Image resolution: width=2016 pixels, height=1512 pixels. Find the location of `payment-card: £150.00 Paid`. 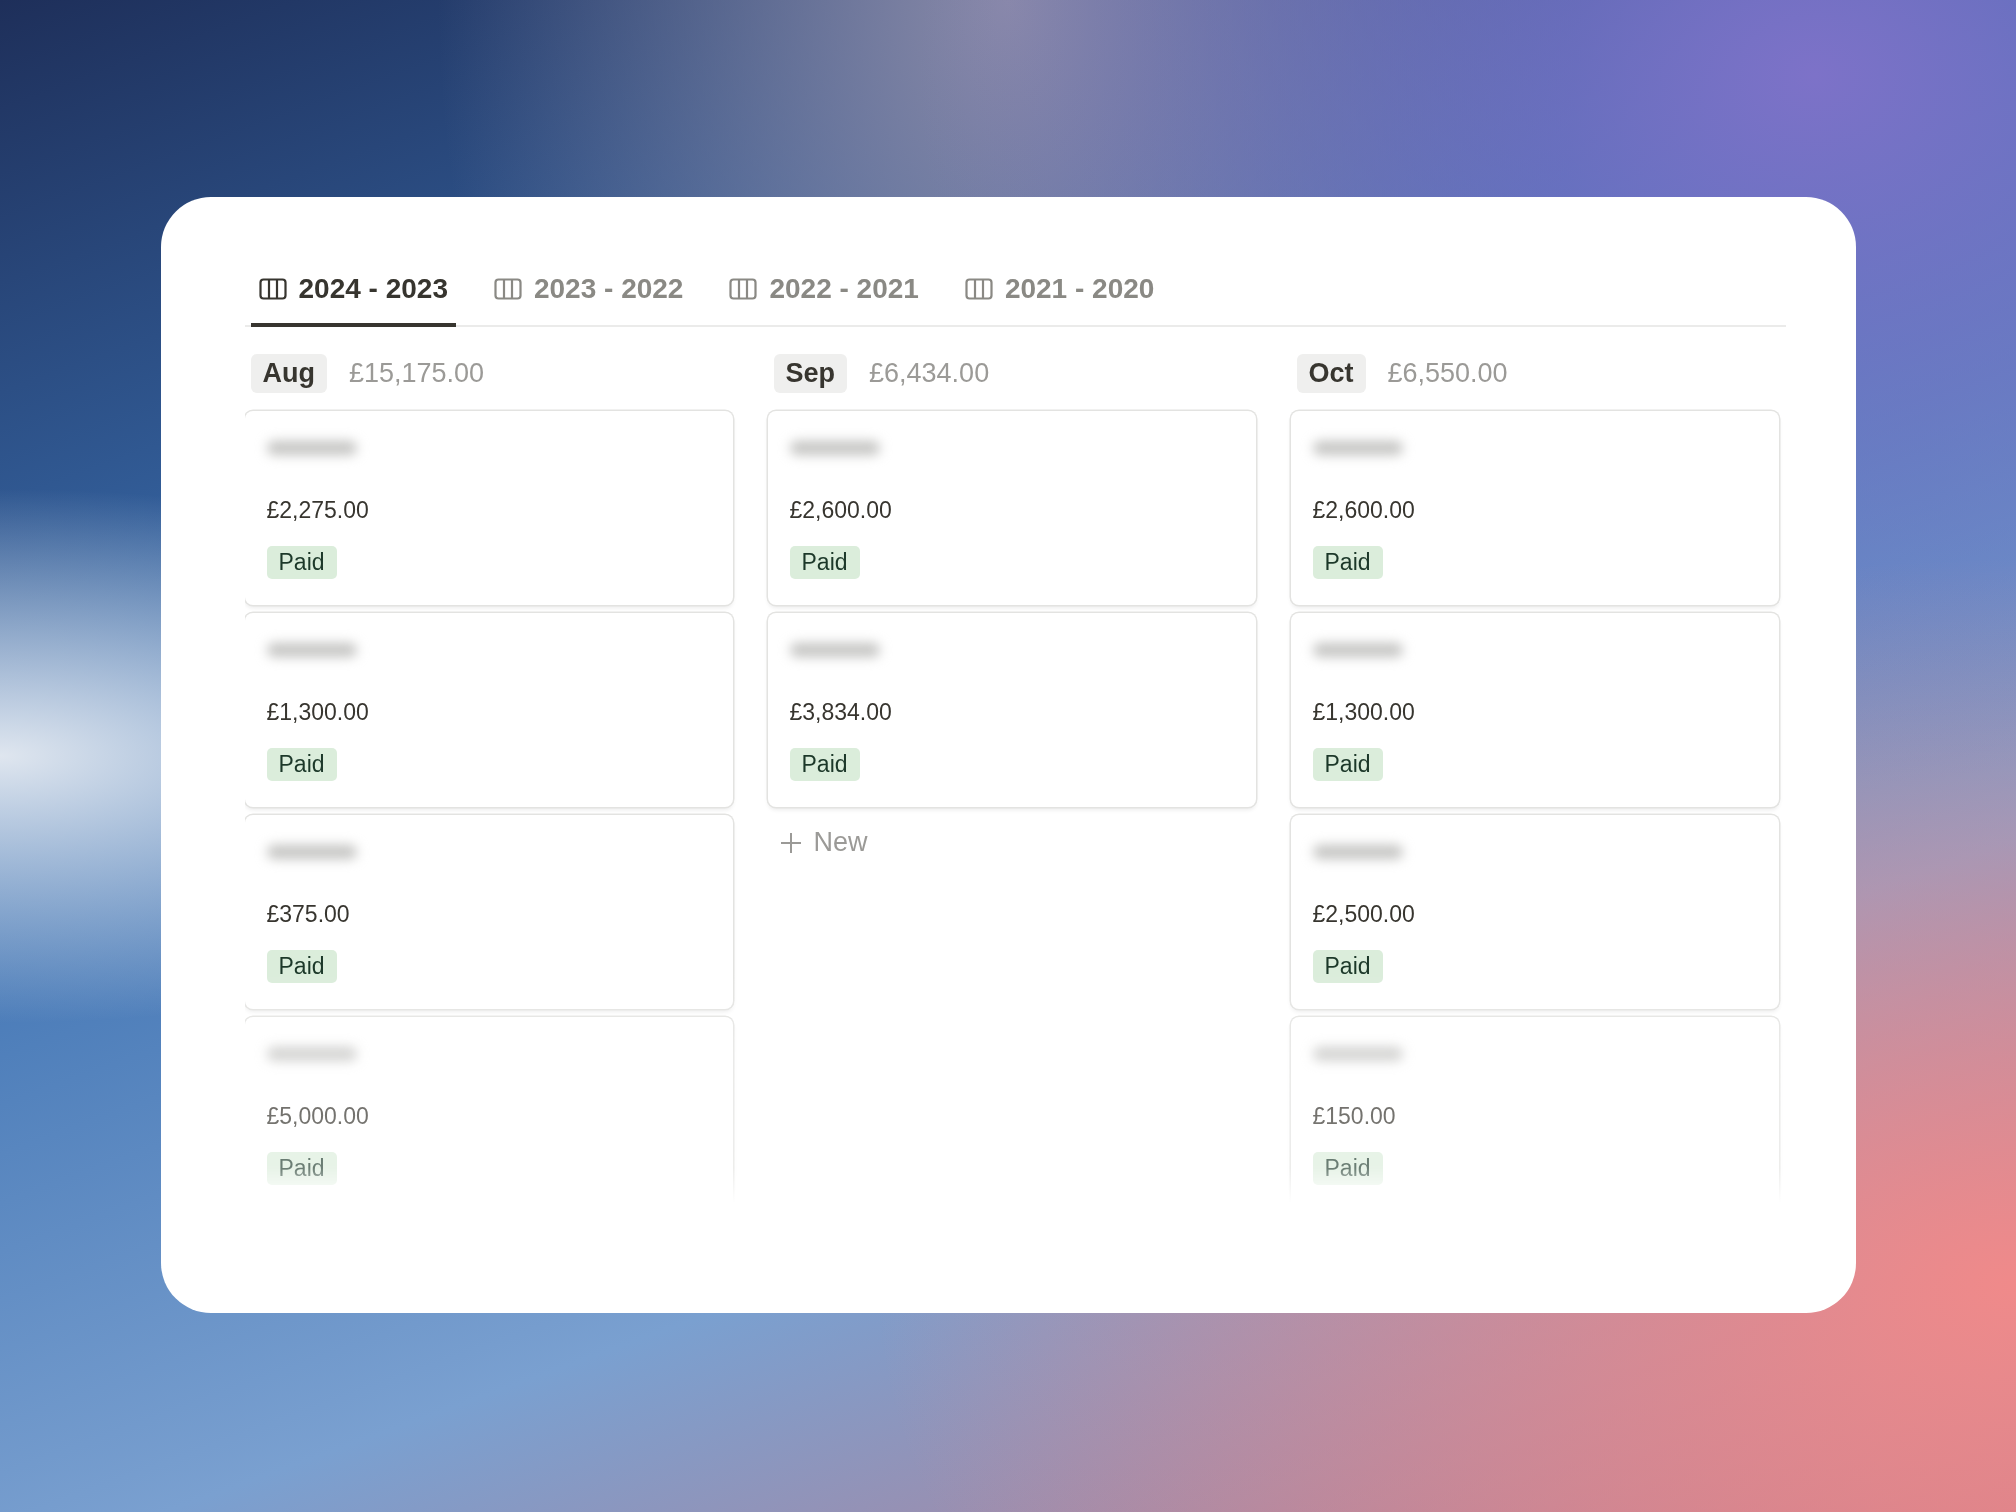

payment-card: £150.00 Paid is located at coordinates (1534, 1110).